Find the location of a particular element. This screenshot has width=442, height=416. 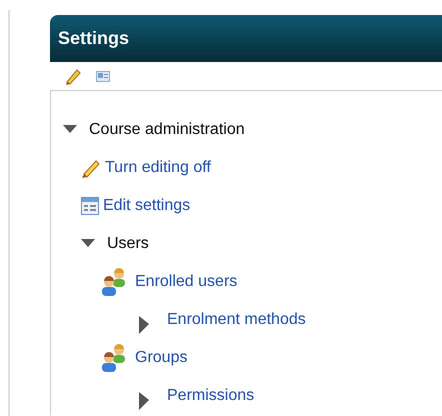

tree-link: Turn editing off is located at coordinates (158, 168).